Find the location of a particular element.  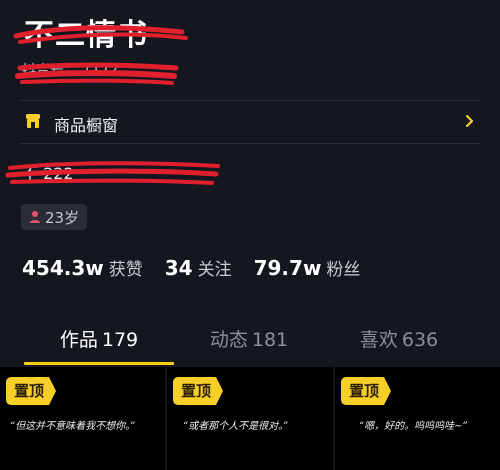

stat-likes-value: 454.3w is located at coordinates (63, 268).